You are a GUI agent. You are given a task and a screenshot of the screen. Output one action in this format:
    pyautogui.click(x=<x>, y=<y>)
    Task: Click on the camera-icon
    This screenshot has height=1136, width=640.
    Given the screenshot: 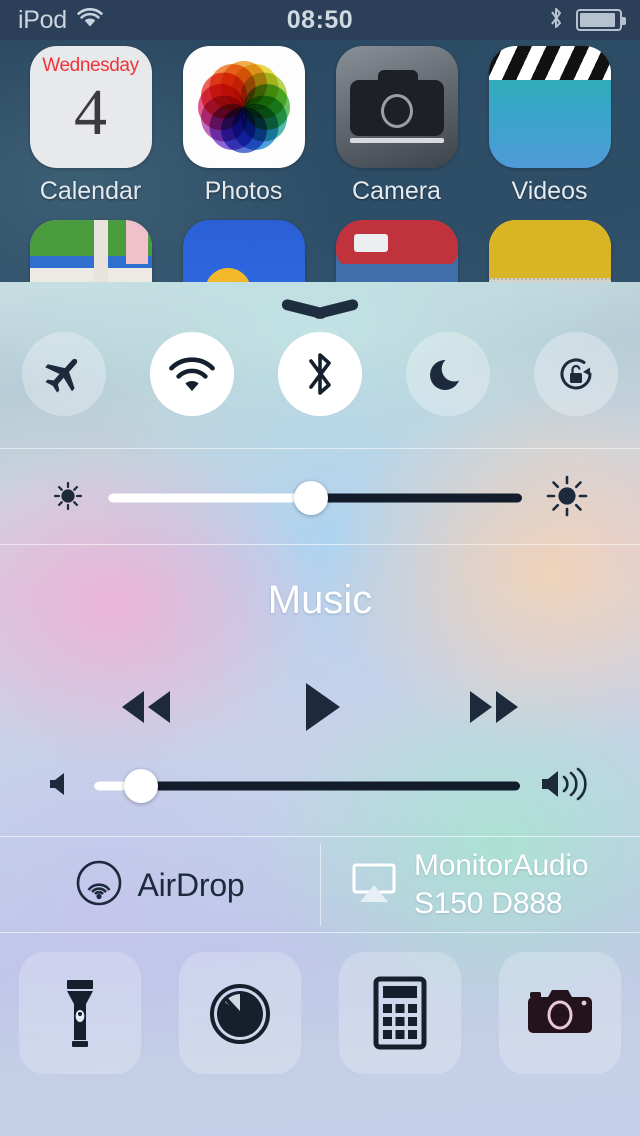 What is the action you would take?
    pyautogui.click(x=396, y=107)
    